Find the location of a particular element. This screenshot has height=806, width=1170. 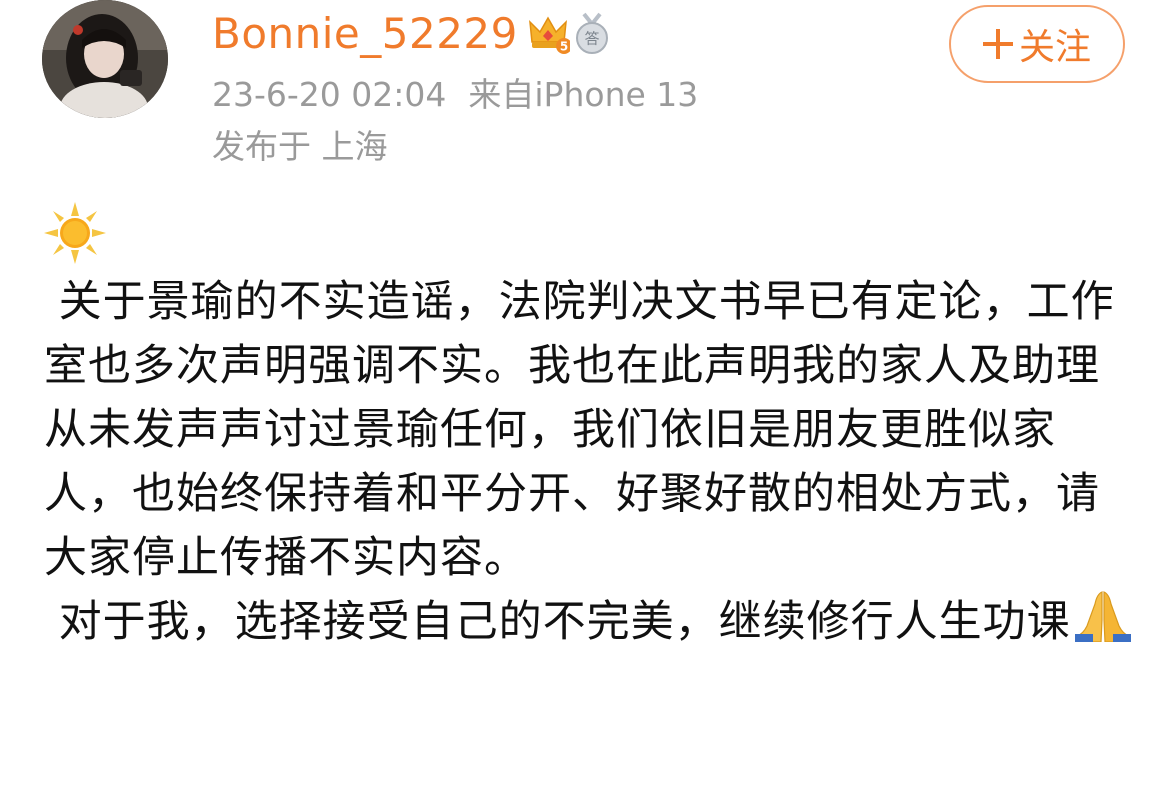

avatar-image is located at coordinates (105, 59).